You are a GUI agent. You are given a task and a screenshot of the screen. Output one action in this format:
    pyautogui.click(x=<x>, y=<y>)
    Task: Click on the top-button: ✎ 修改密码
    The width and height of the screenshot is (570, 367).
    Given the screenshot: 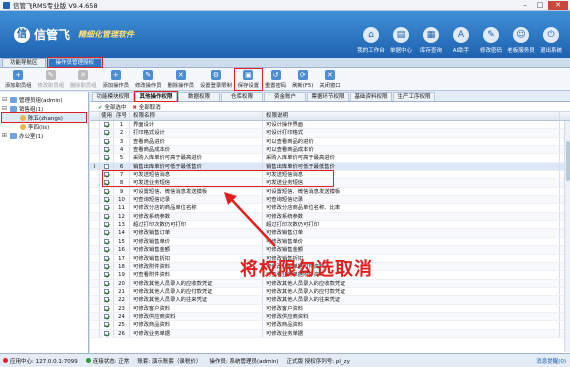 What is the action you would take?
    pyautogui.click(x=491, y=34)
    